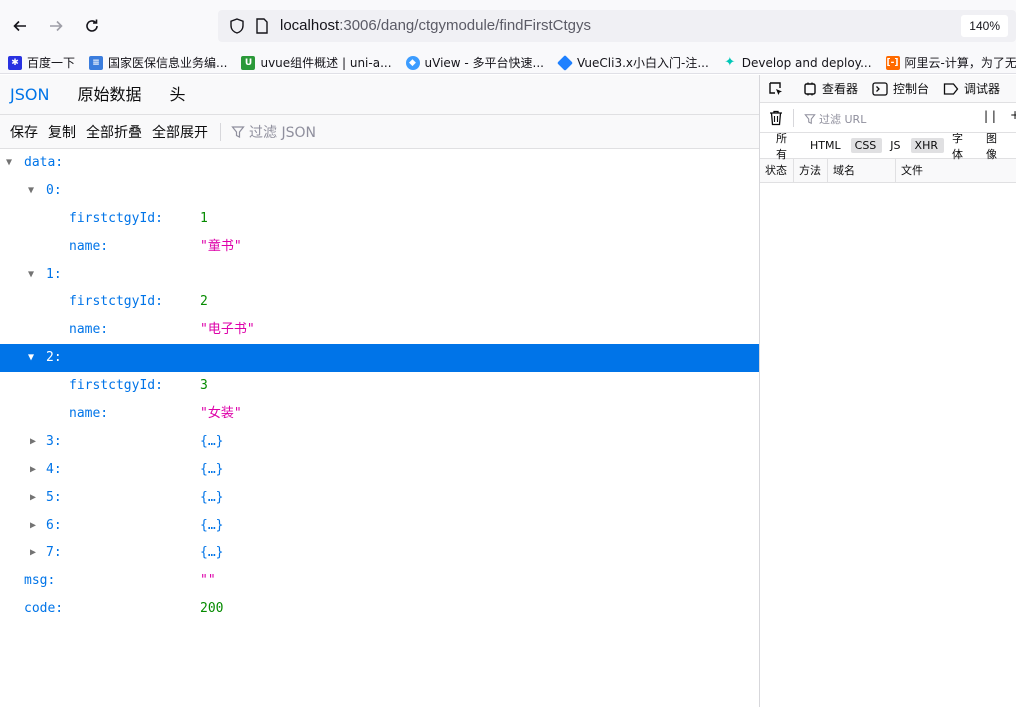  What do you see at coordinates (787, 146) in the screenshot?
I see `type-filter-all: 所有` at bounding box center [787, 146].